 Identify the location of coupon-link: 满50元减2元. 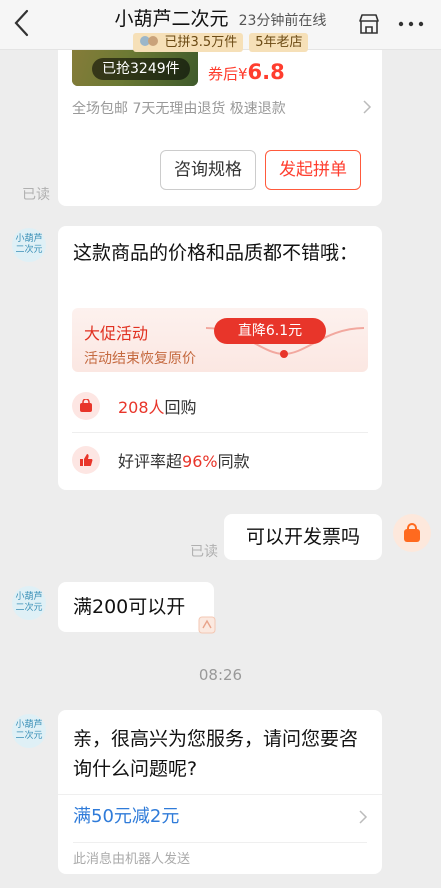
(126, 815).